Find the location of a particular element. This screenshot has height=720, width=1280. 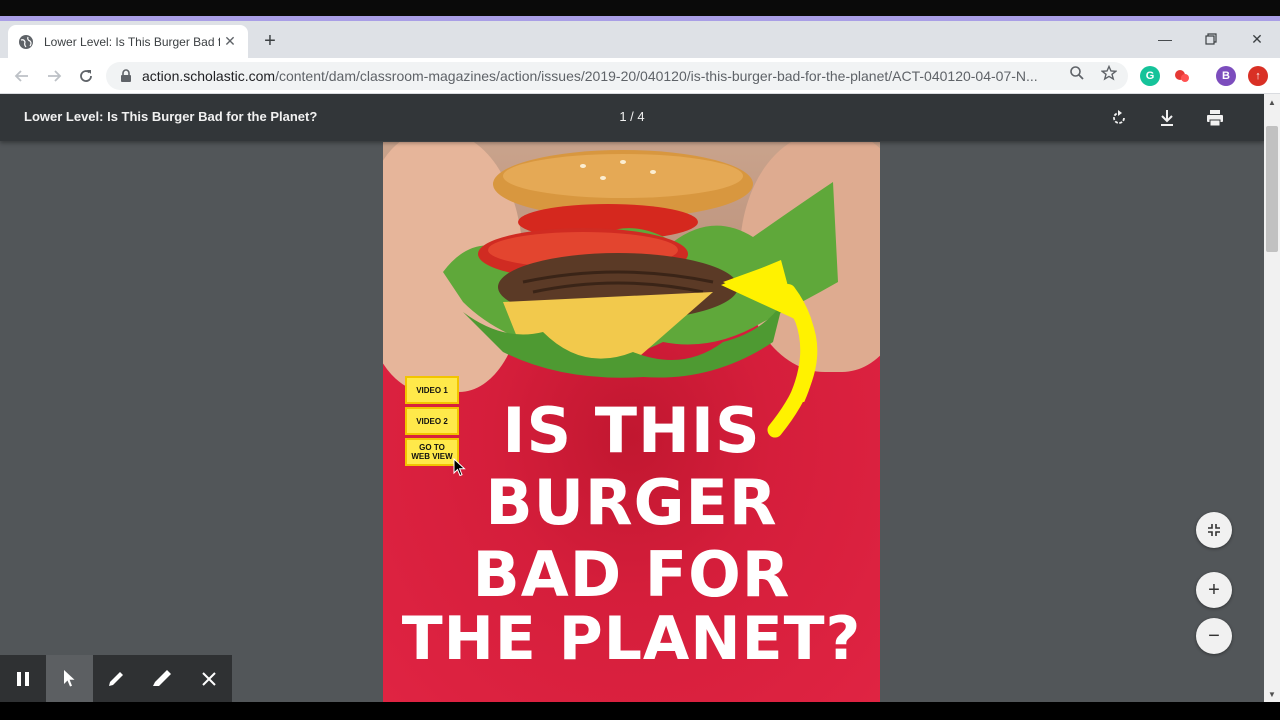

scroll-down-icon: ▼ is located at coordinates (1272, 694).